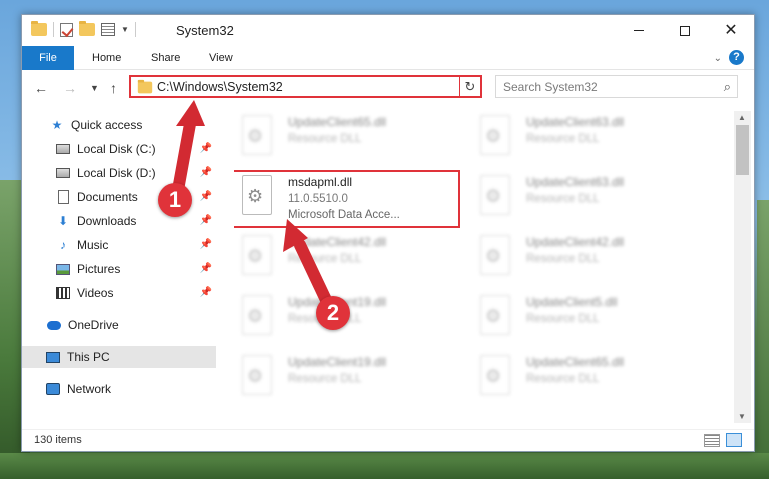 The height and width of the screenshot is (479, 769). I want to click on music-icon: ♪, so click(63, 245).